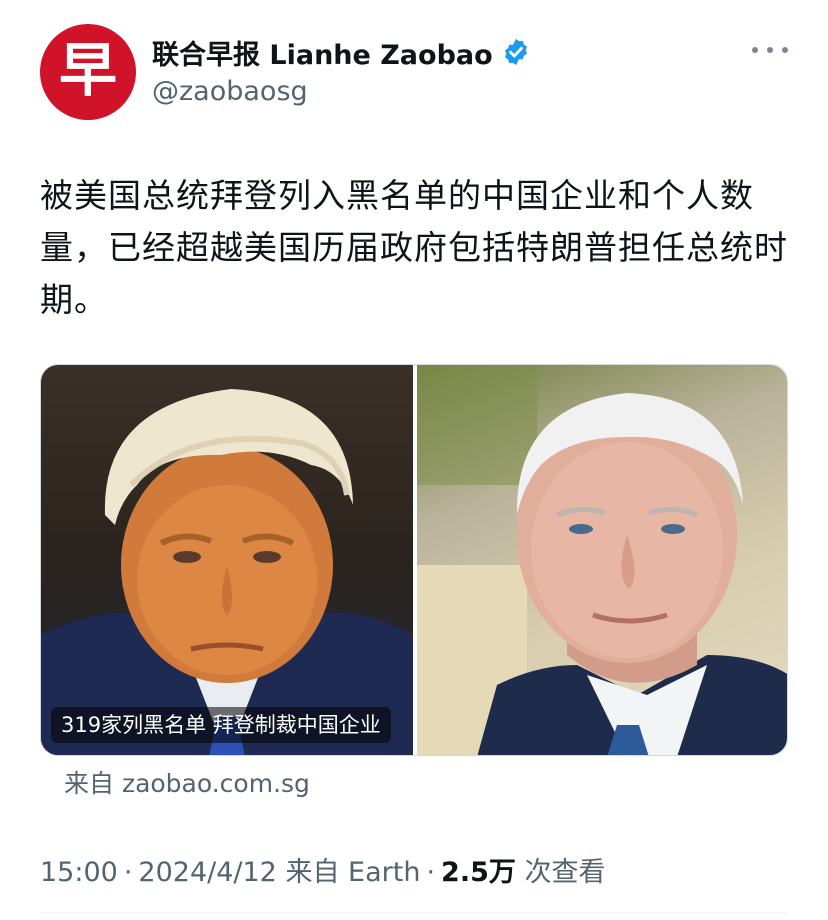  What do you see at coordinates (515, 52) in the screenshot?
I see `verified-badge-icon` at bounding box center [515, 52].